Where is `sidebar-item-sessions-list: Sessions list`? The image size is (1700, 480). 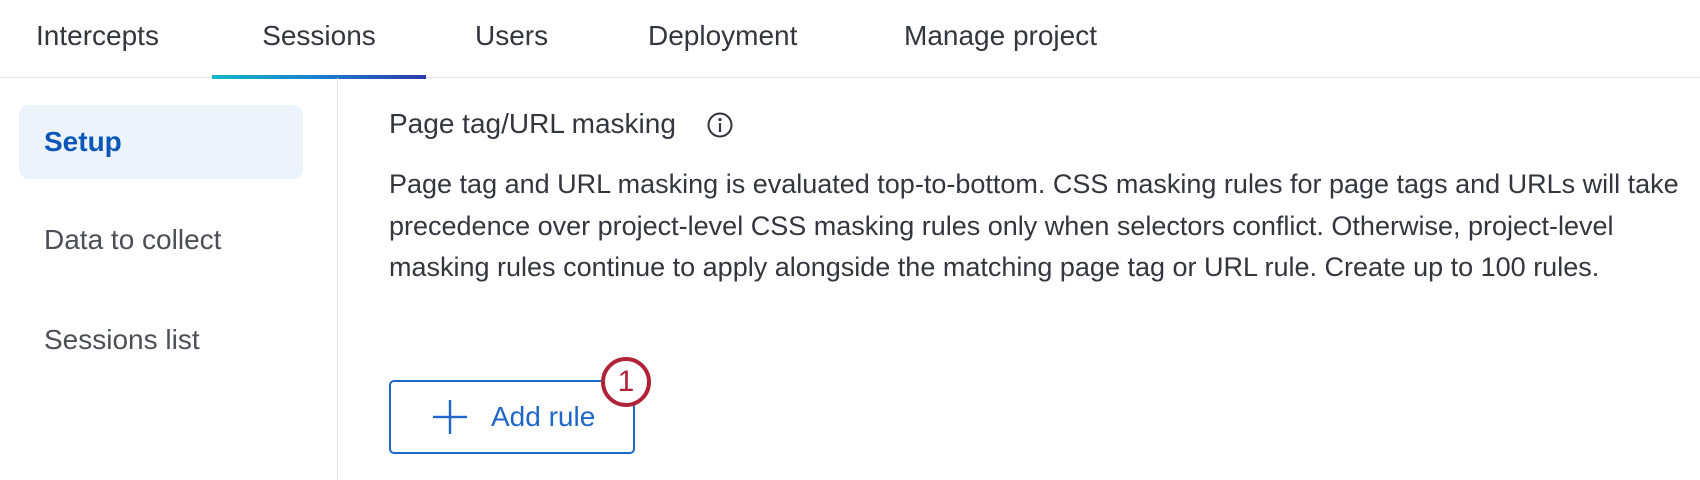 sidebar-item-sessions-list: Sessions list is located at coordinates (161, 340).